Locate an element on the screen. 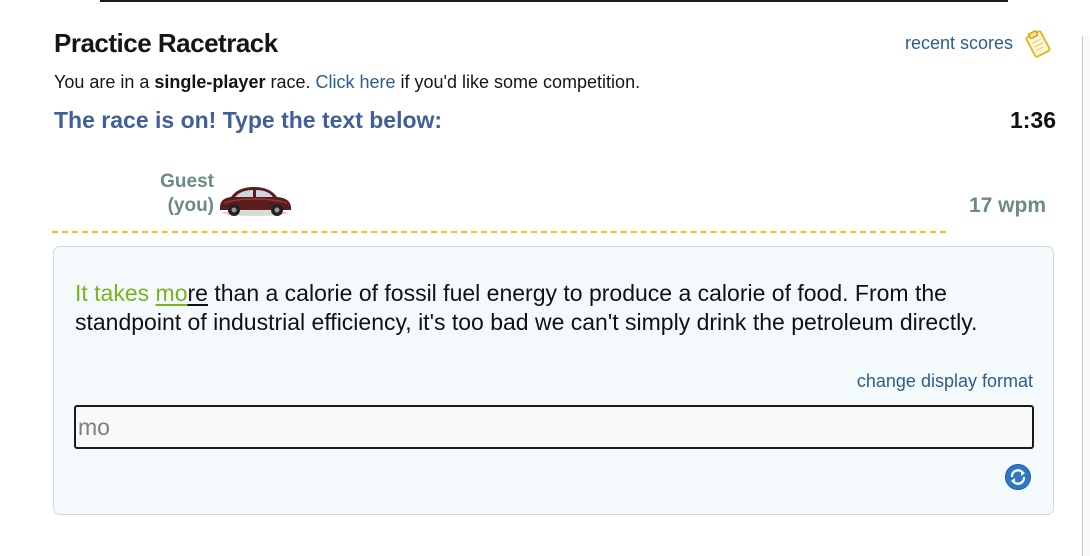  competition-link: Click here is located at coordinates (356, 82).